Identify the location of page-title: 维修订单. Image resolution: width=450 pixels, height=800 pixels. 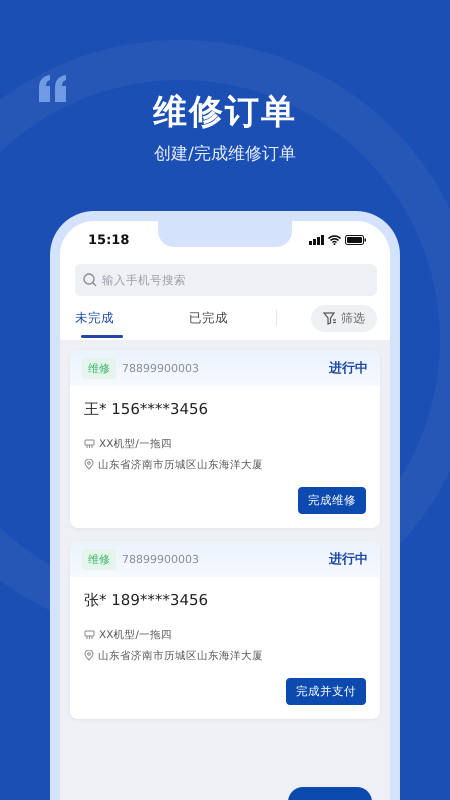
(225, 112).